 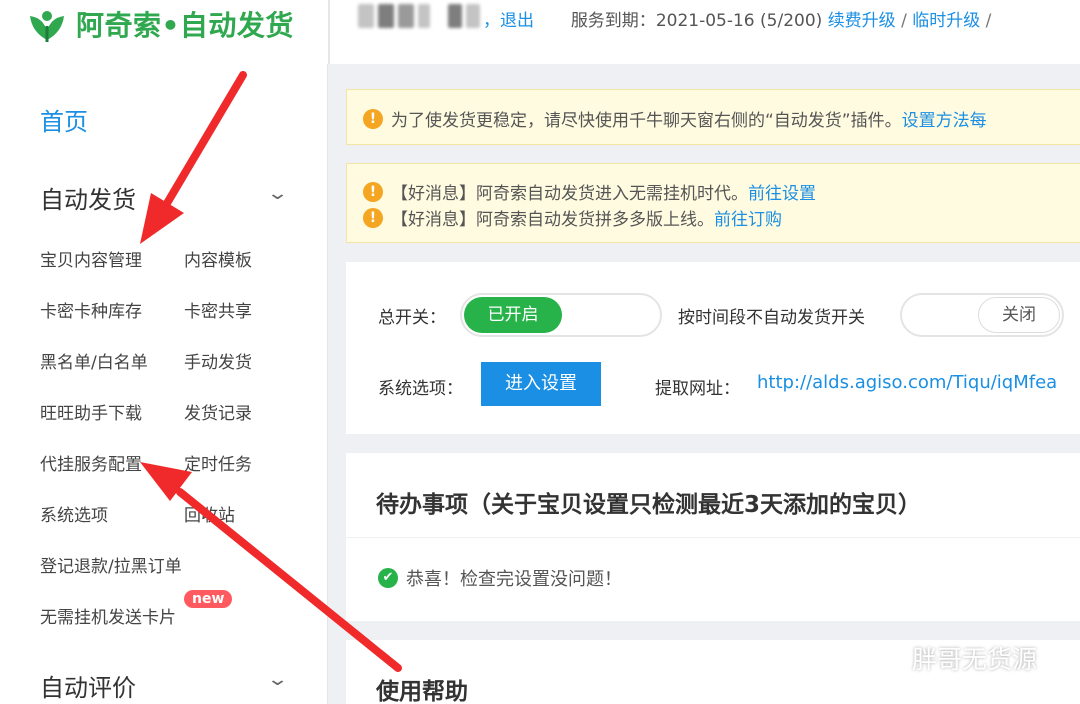 I want to click on master-switch-state: 已开启, so click(x=513, y=315).